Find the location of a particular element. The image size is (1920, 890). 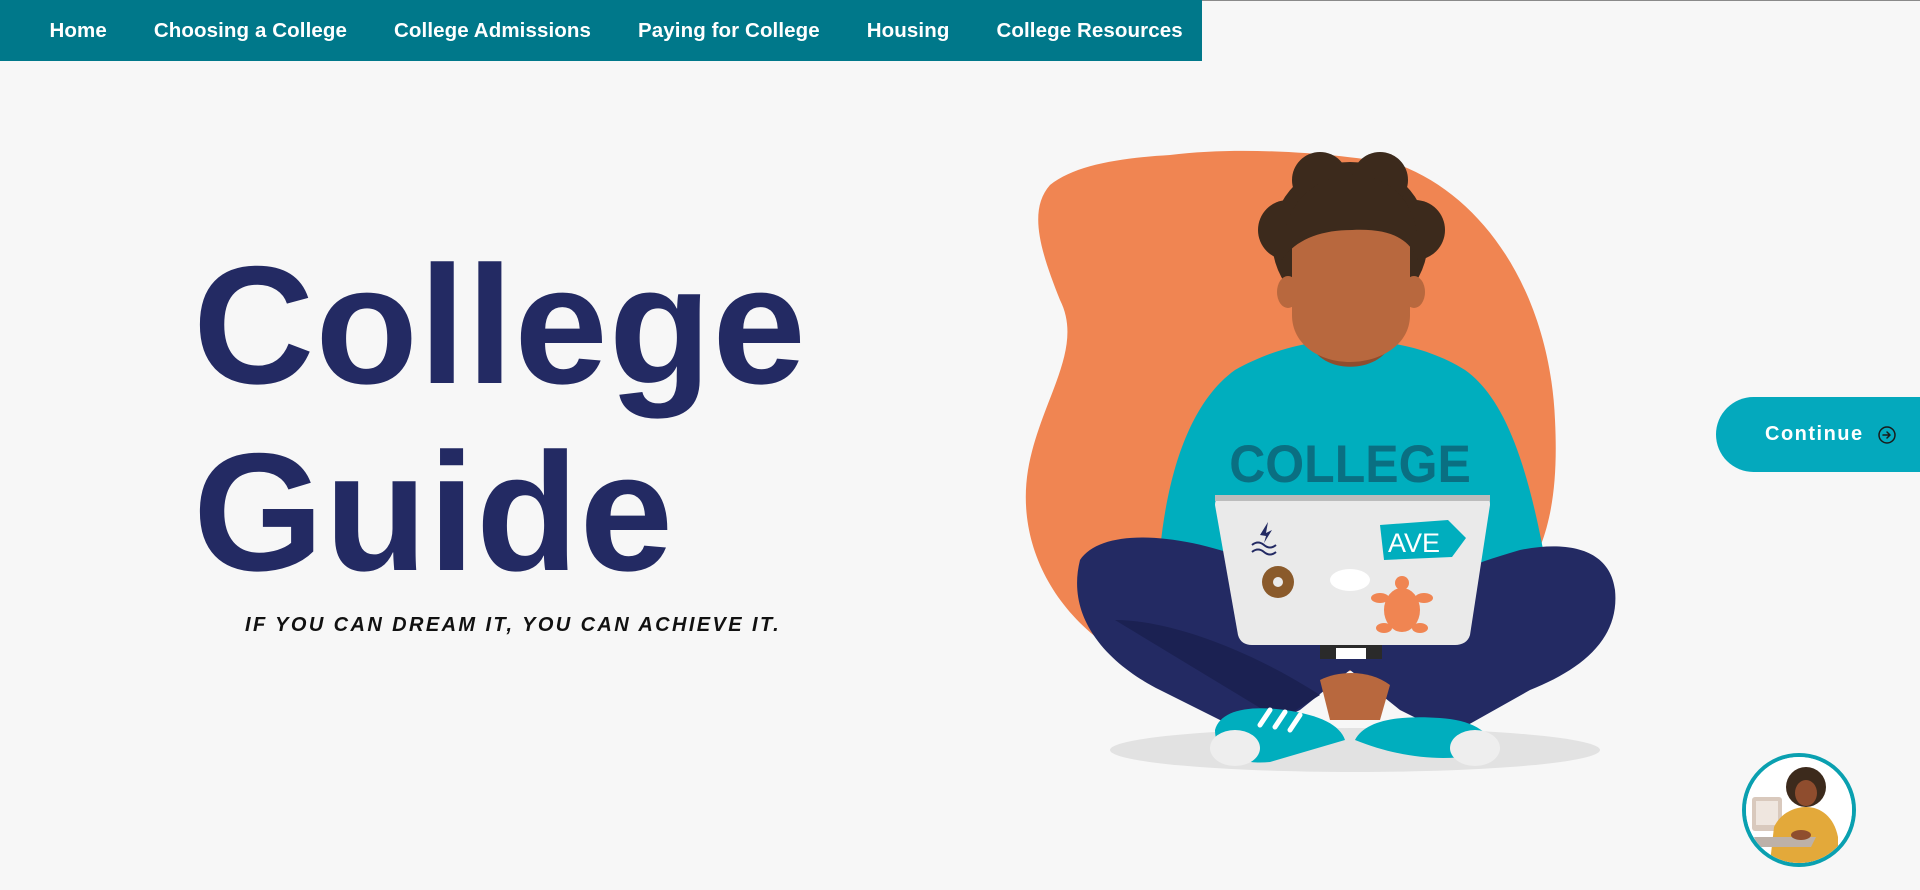

chat-assistant-avatar-icon is located at coordinates (1799, 810).